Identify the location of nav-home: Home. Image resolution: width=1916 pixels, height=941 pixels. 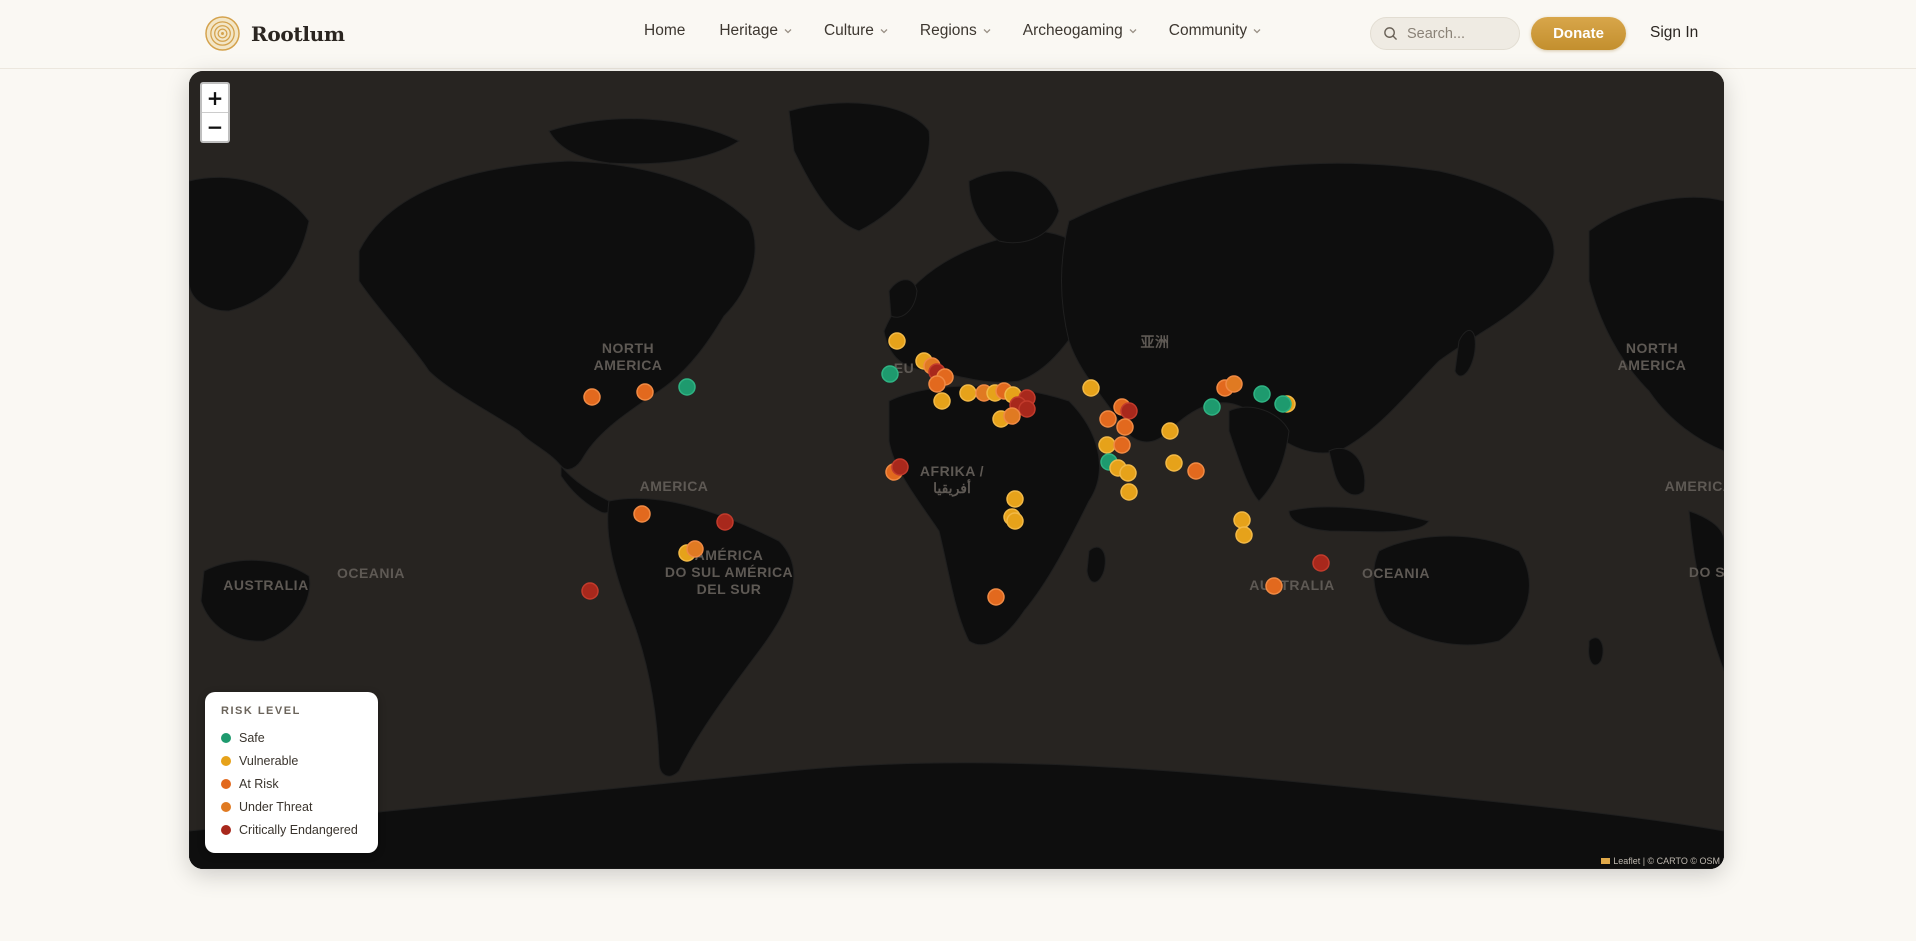
(664, 31).